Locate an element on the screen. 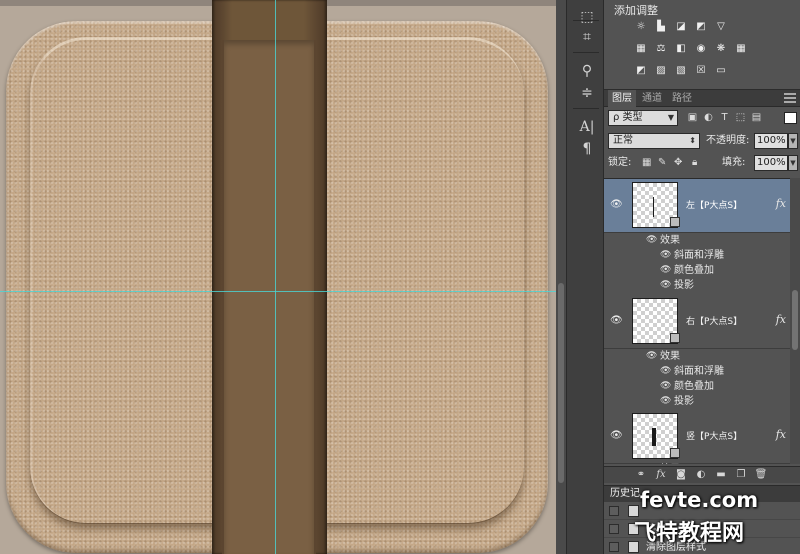 The width and height of the screenshot is (800, 554). filter-toggle-icon is located at coordinates (790, 118).